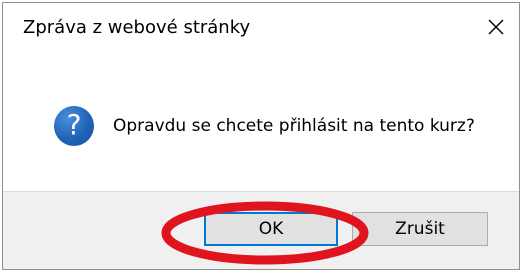  I want to click on question-glyph: ?, so click(74, 124).